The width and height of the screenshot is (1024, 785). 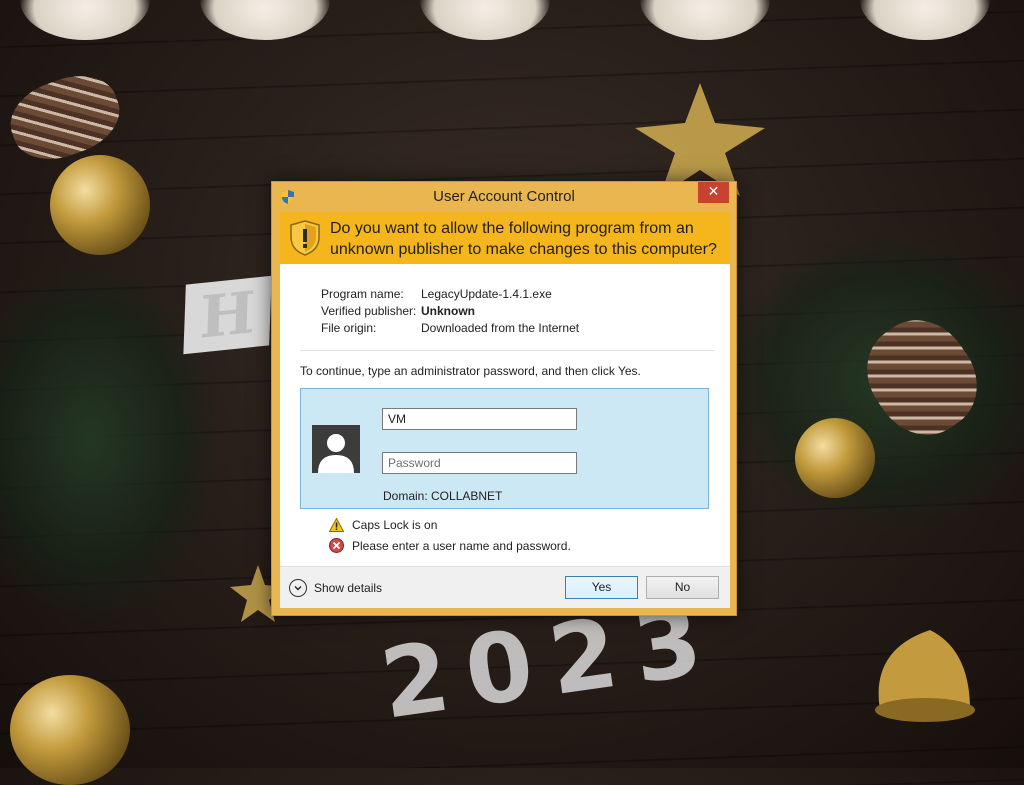 I want to click on no-button: No, so click(x=682, y=587).